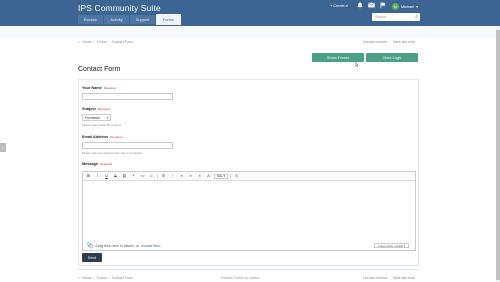 The image size is (500, 282). Describe the element at coordinates (127, 145) in the screenshot. I see `email-field` at that location.